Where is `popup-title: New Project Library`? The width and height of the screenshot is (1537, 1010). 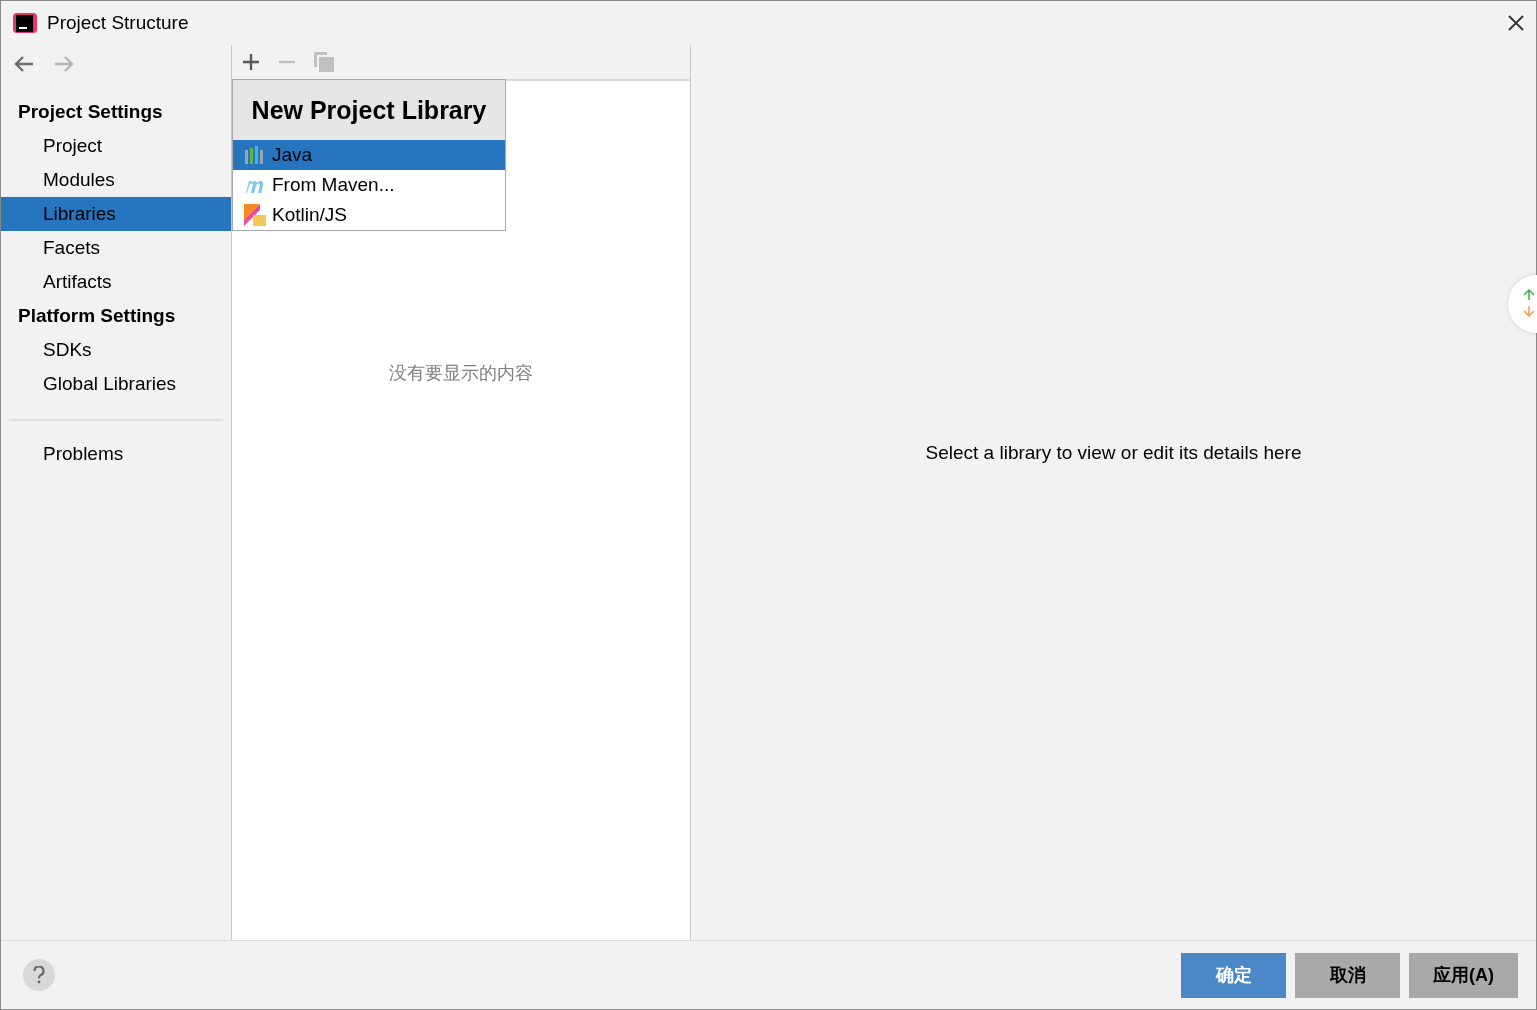
popup-title: New Project Library is located at coordinates (369, 110).